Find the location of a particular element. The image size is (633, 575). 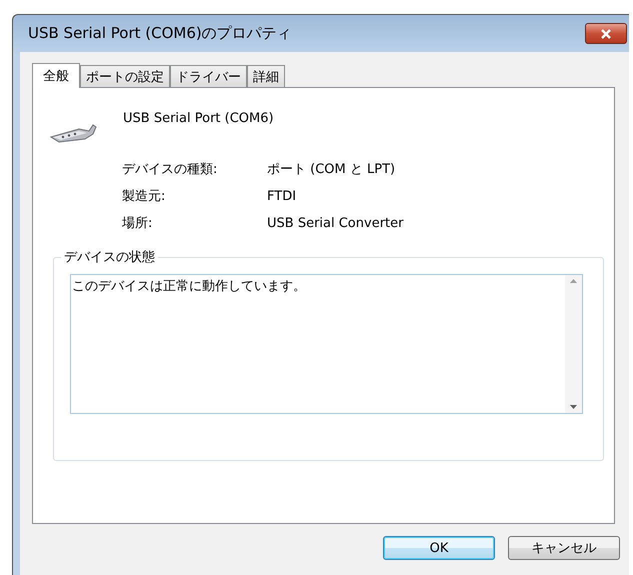

tab: 全般 is located at coordinates (56, 75).